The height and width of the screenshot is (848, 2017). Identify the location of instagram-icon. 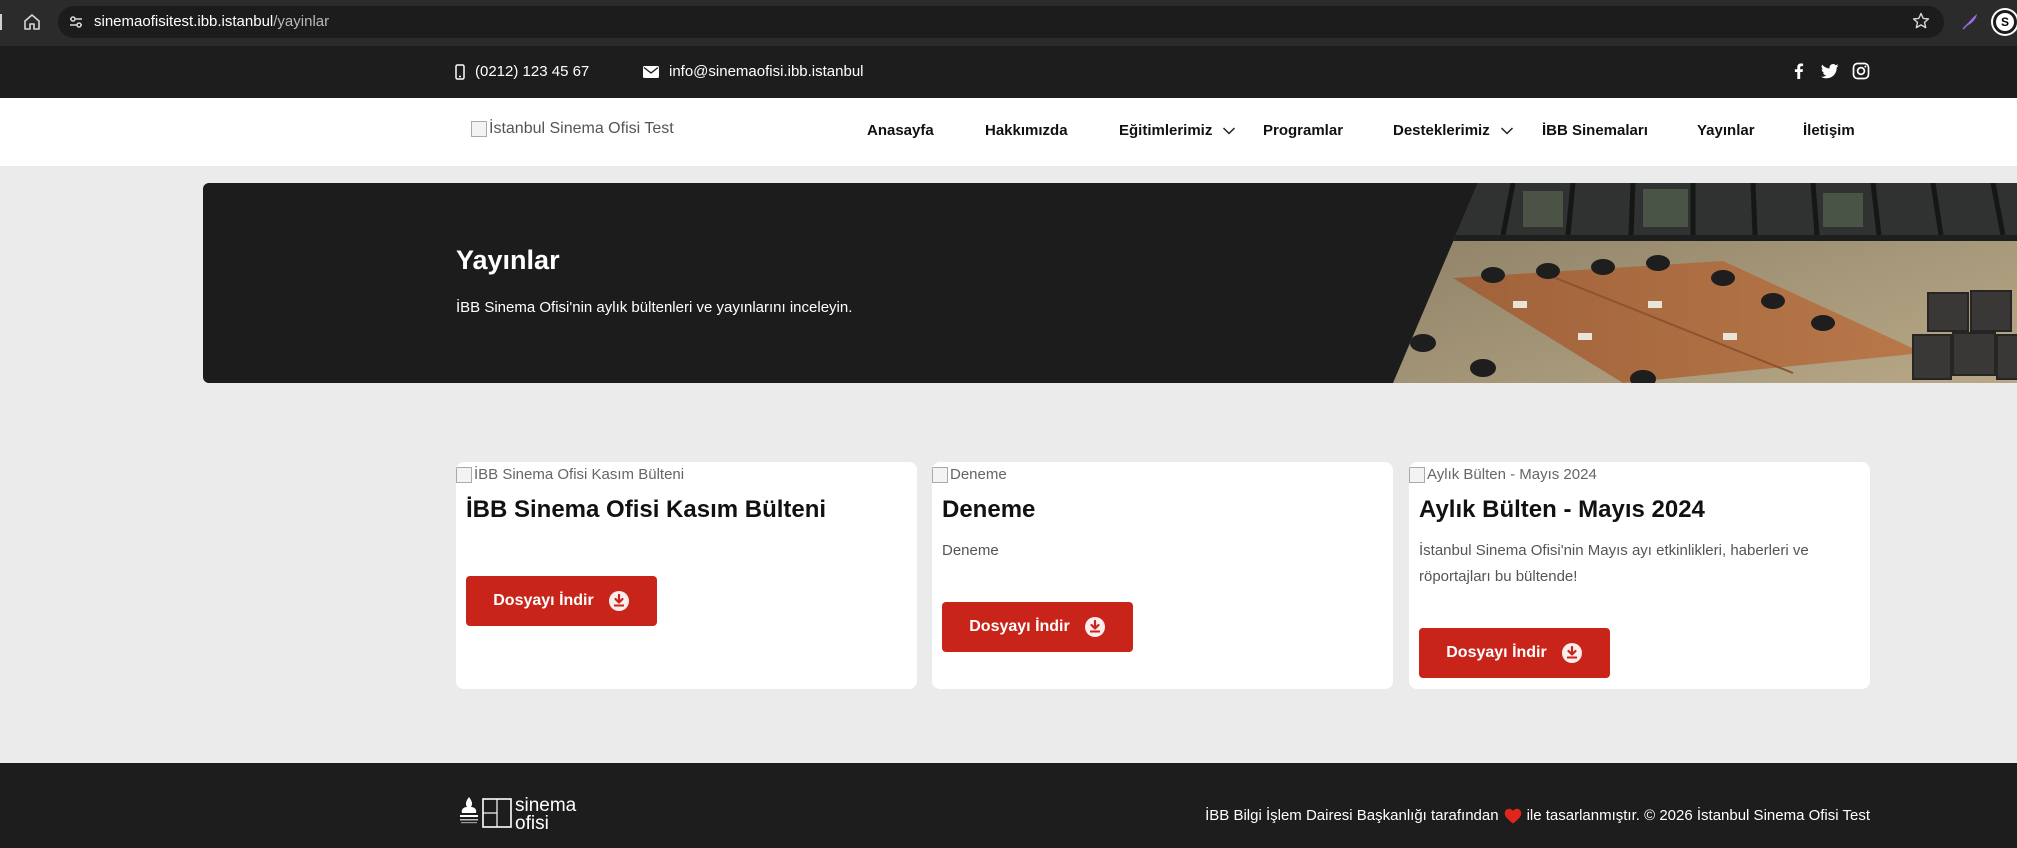
(1861, 71).